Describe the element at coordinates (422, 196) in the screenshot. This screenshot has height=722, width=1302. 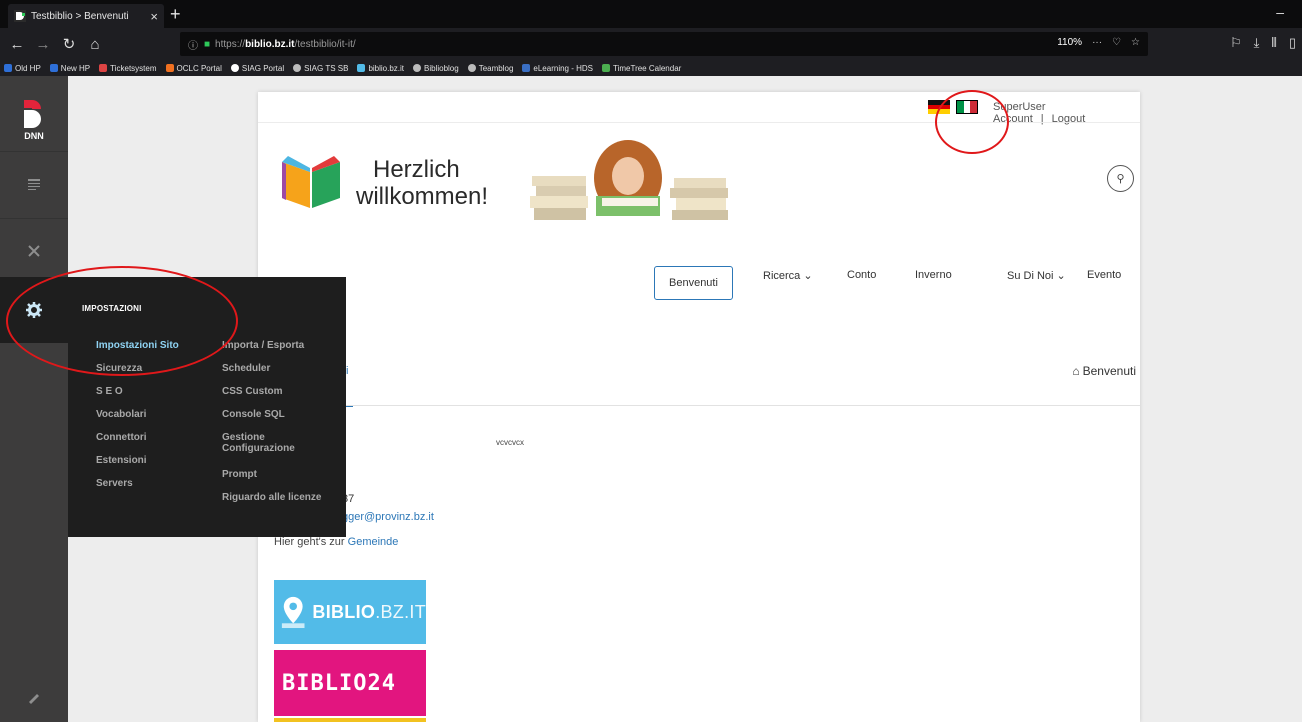
I see `welcome-line-2: willkommen!` at that location.